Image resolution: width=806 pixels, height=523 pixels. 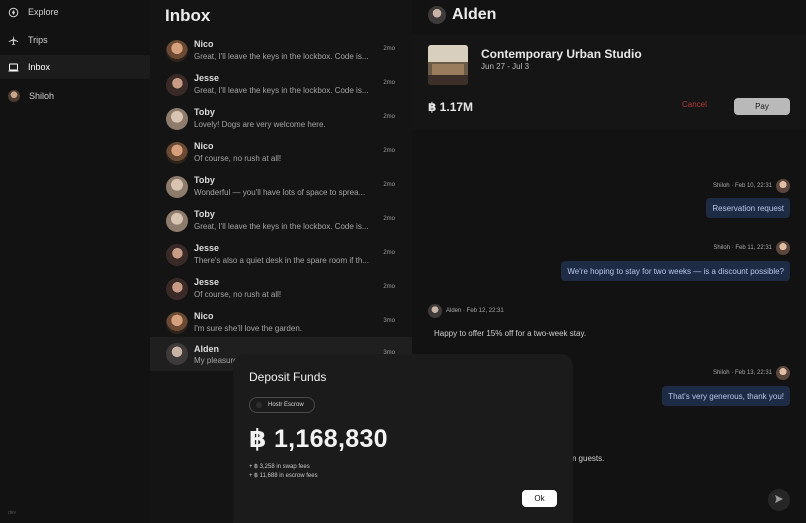 I want to click on laptop-icon, so click(x=13, y=67).